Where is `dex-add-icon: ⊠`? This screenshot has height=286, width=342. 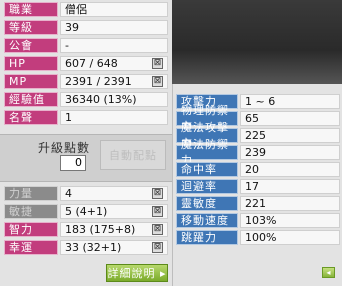 dex-add-icon: ⊠ is located at coordinates (157, 211).